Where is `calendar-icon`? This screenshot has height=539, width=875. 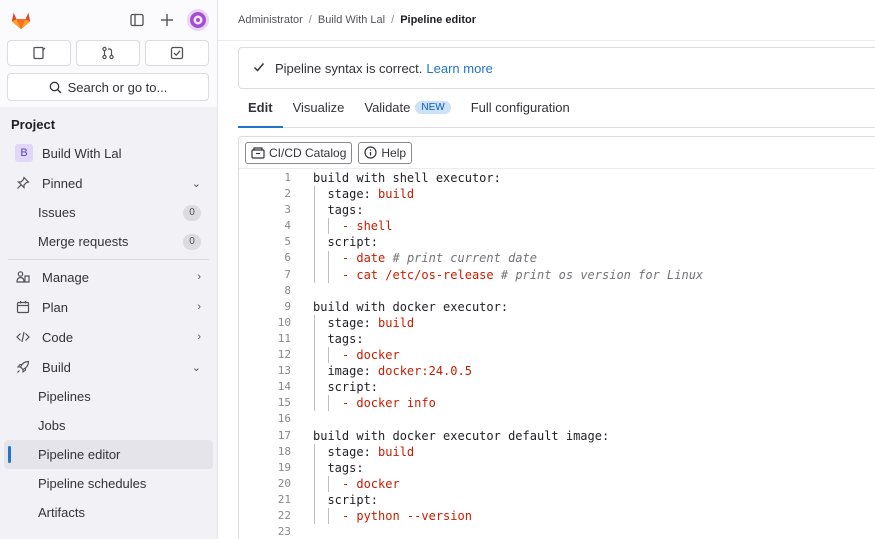
calendar-icon is located at coordinates (23, 307).